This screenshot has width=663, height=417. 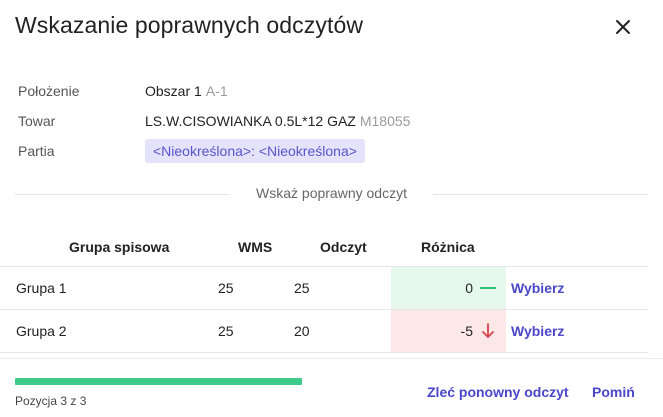 I want to click on reorder-reading-button: Zleć ponowny odczyt, so click(x=498, y=392).